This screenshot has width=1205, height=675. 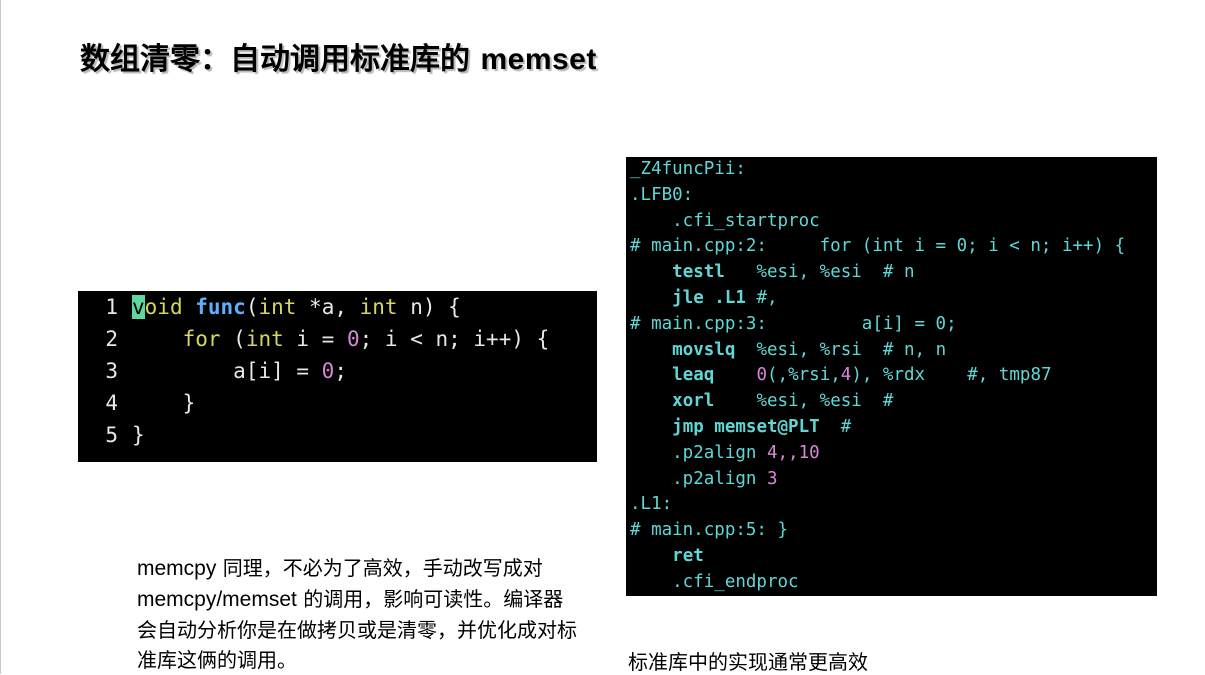 I want to click on asm-line: _Z4funcPii:, so click(x=893, y=170).